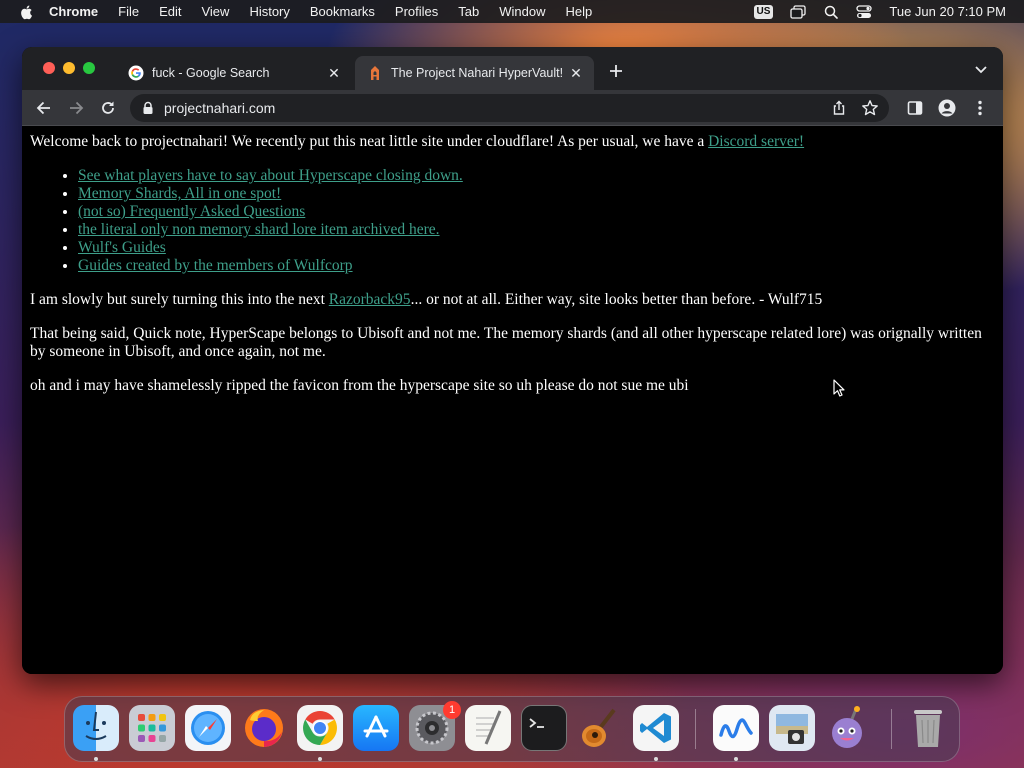 This screenshot has width=1024, height=768. What do you see at coordinates (370, 299) in the screenshot?
I see `razorback95-link: Razorback95` at bounding box center [370, 299].